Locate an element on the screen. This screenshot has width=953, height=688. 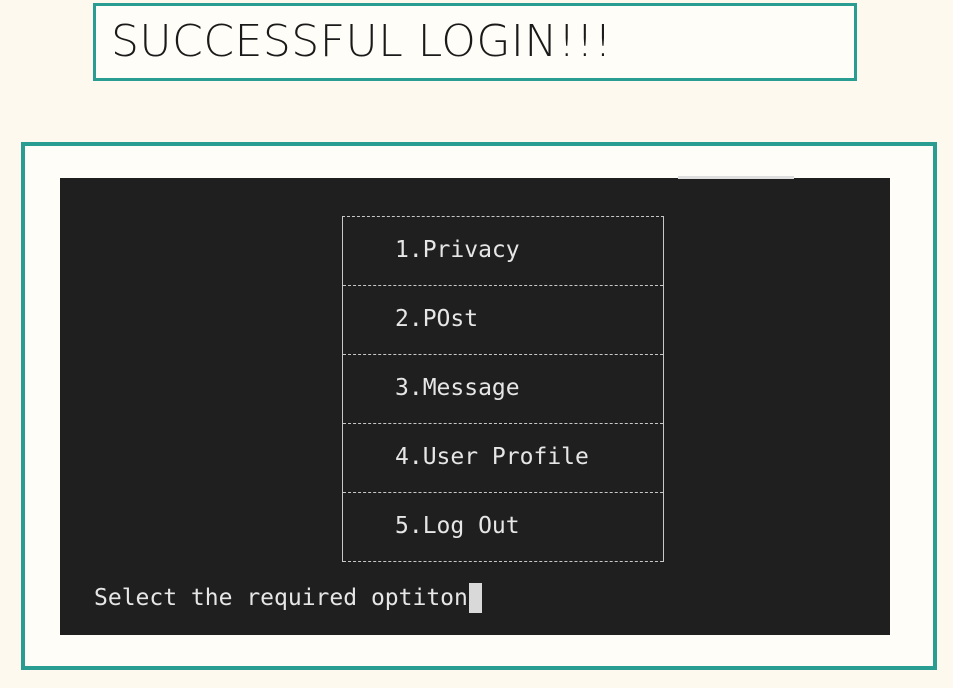
login-status-banner: SUCCESSFUL LOGIN!!! is located at coordinates (475, 42).